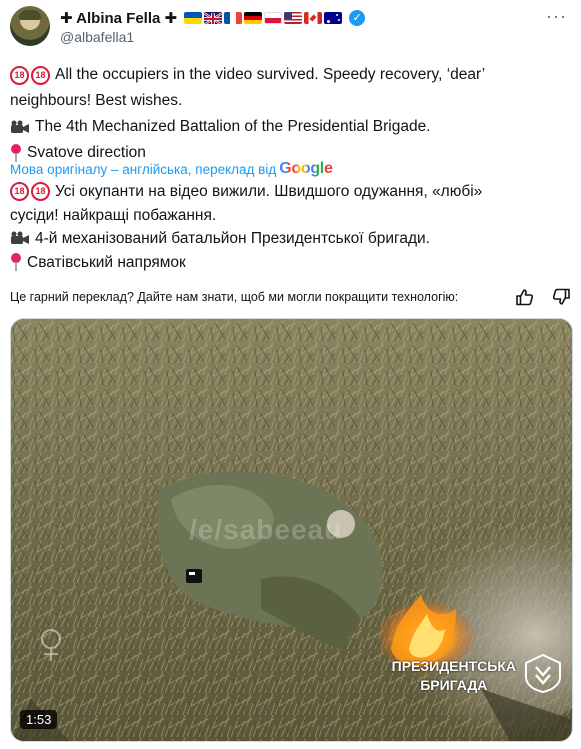 The width and height of the screenshot is (581, 749). I want to click on tweet-header: ✚ Albina Fella ✚ ✓ @albafella1 ···, so click(290, 27).